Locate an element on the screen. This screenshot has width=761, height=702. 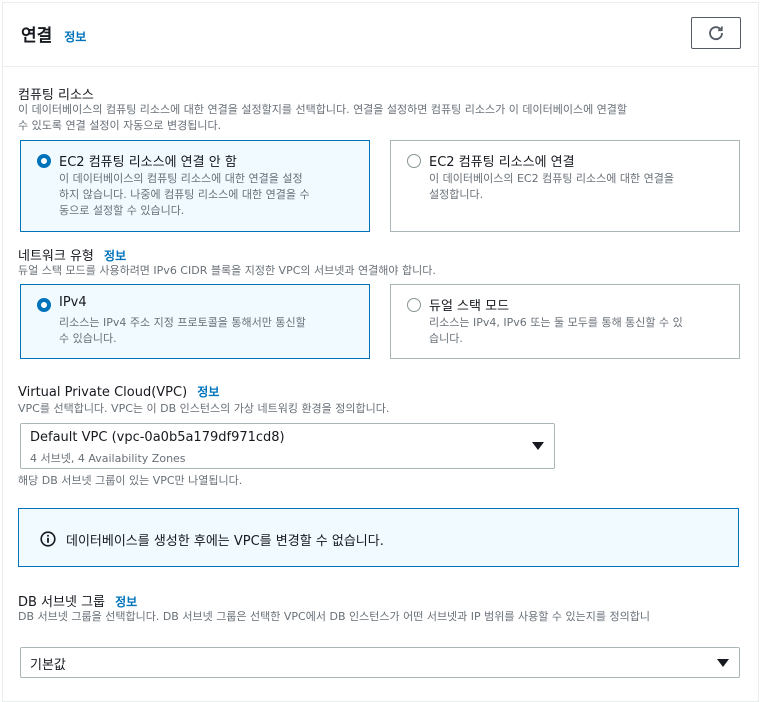
vpc-select-value: Default VPC (vpc-0a0b5a179df971cd8) is located at coordinates (157, 437).